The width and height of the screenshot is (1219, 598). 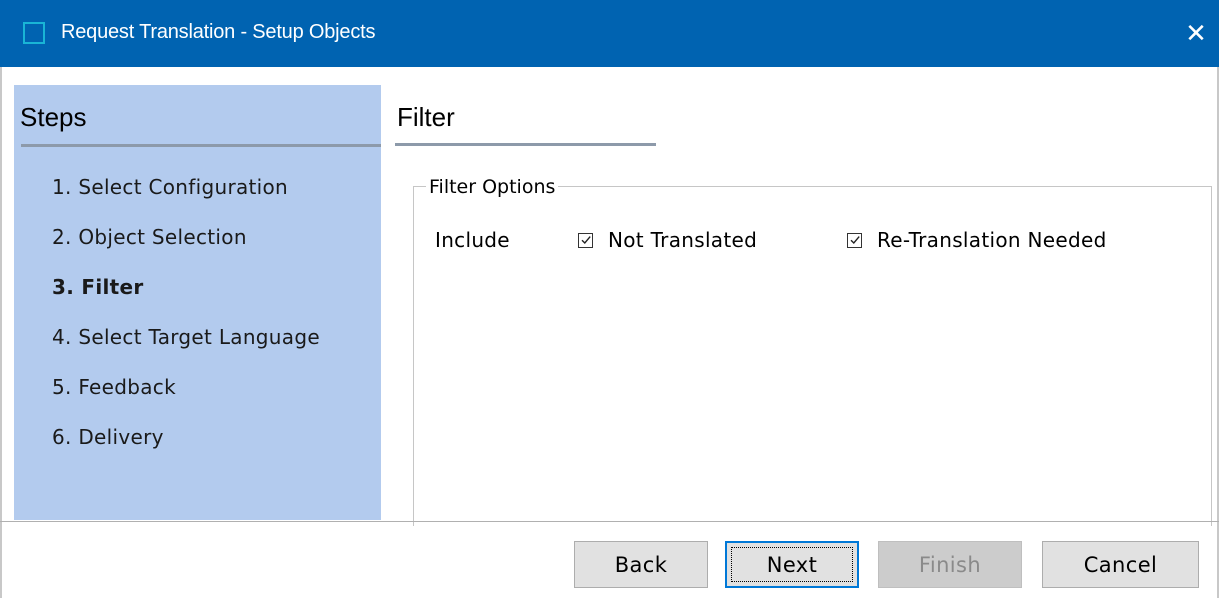 What do you see at coordinates (426, 117) in the screenshot?
I see `page-title: Filter` at bounding box center [426, 117].